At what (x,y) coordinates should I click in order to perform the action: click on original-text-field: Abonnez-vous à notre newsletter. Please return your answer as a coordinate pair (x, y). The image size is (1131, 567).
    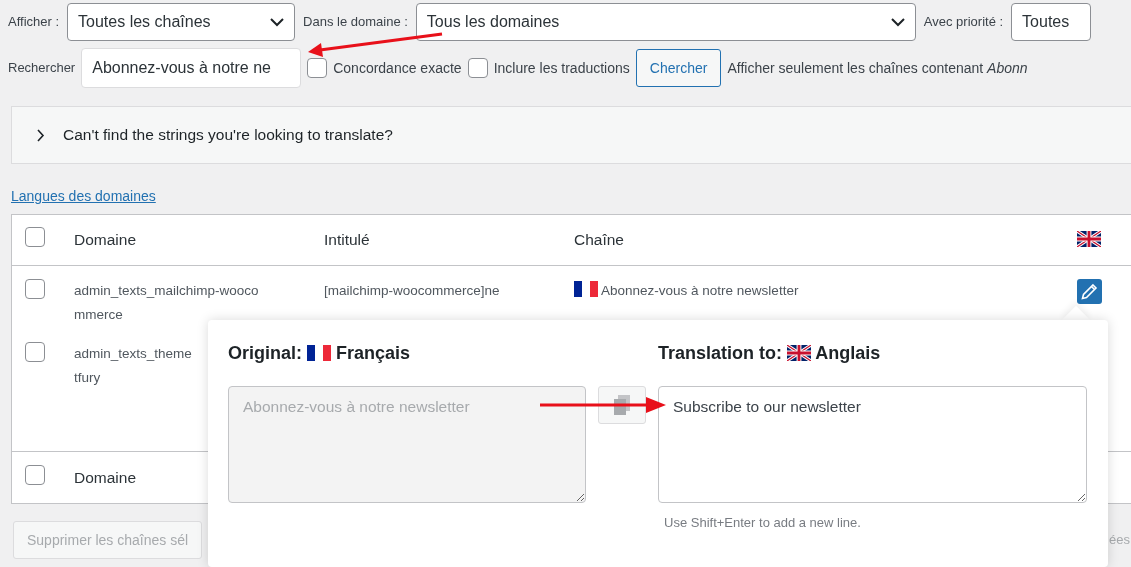
    Looking at the image, I should click on (407, 444).